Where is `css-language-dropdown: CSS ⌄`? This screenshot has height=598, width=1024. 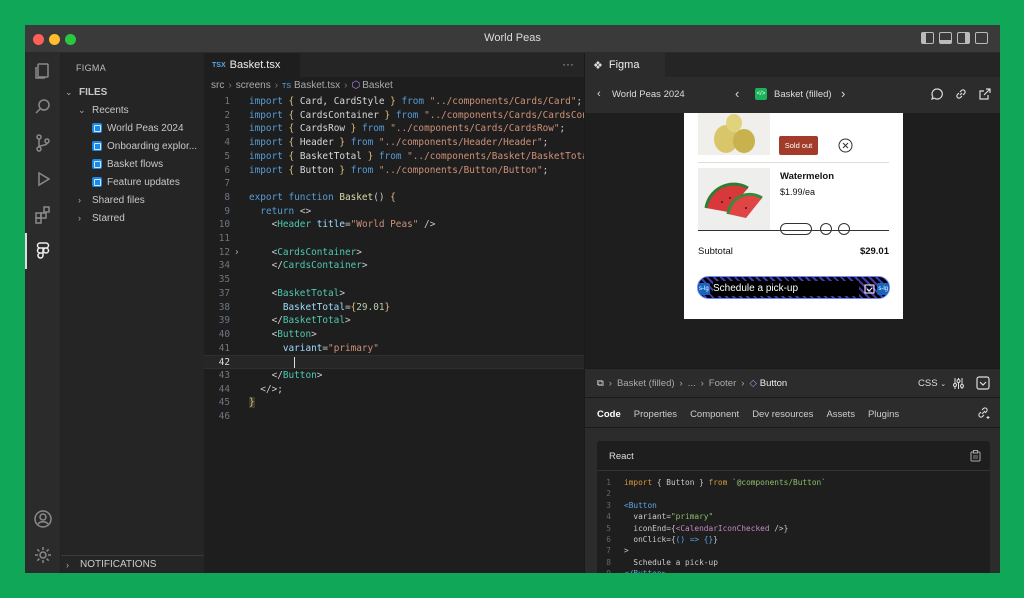 css-language-dropdown: CSS ⌄ is located at coordinates (932, 383).